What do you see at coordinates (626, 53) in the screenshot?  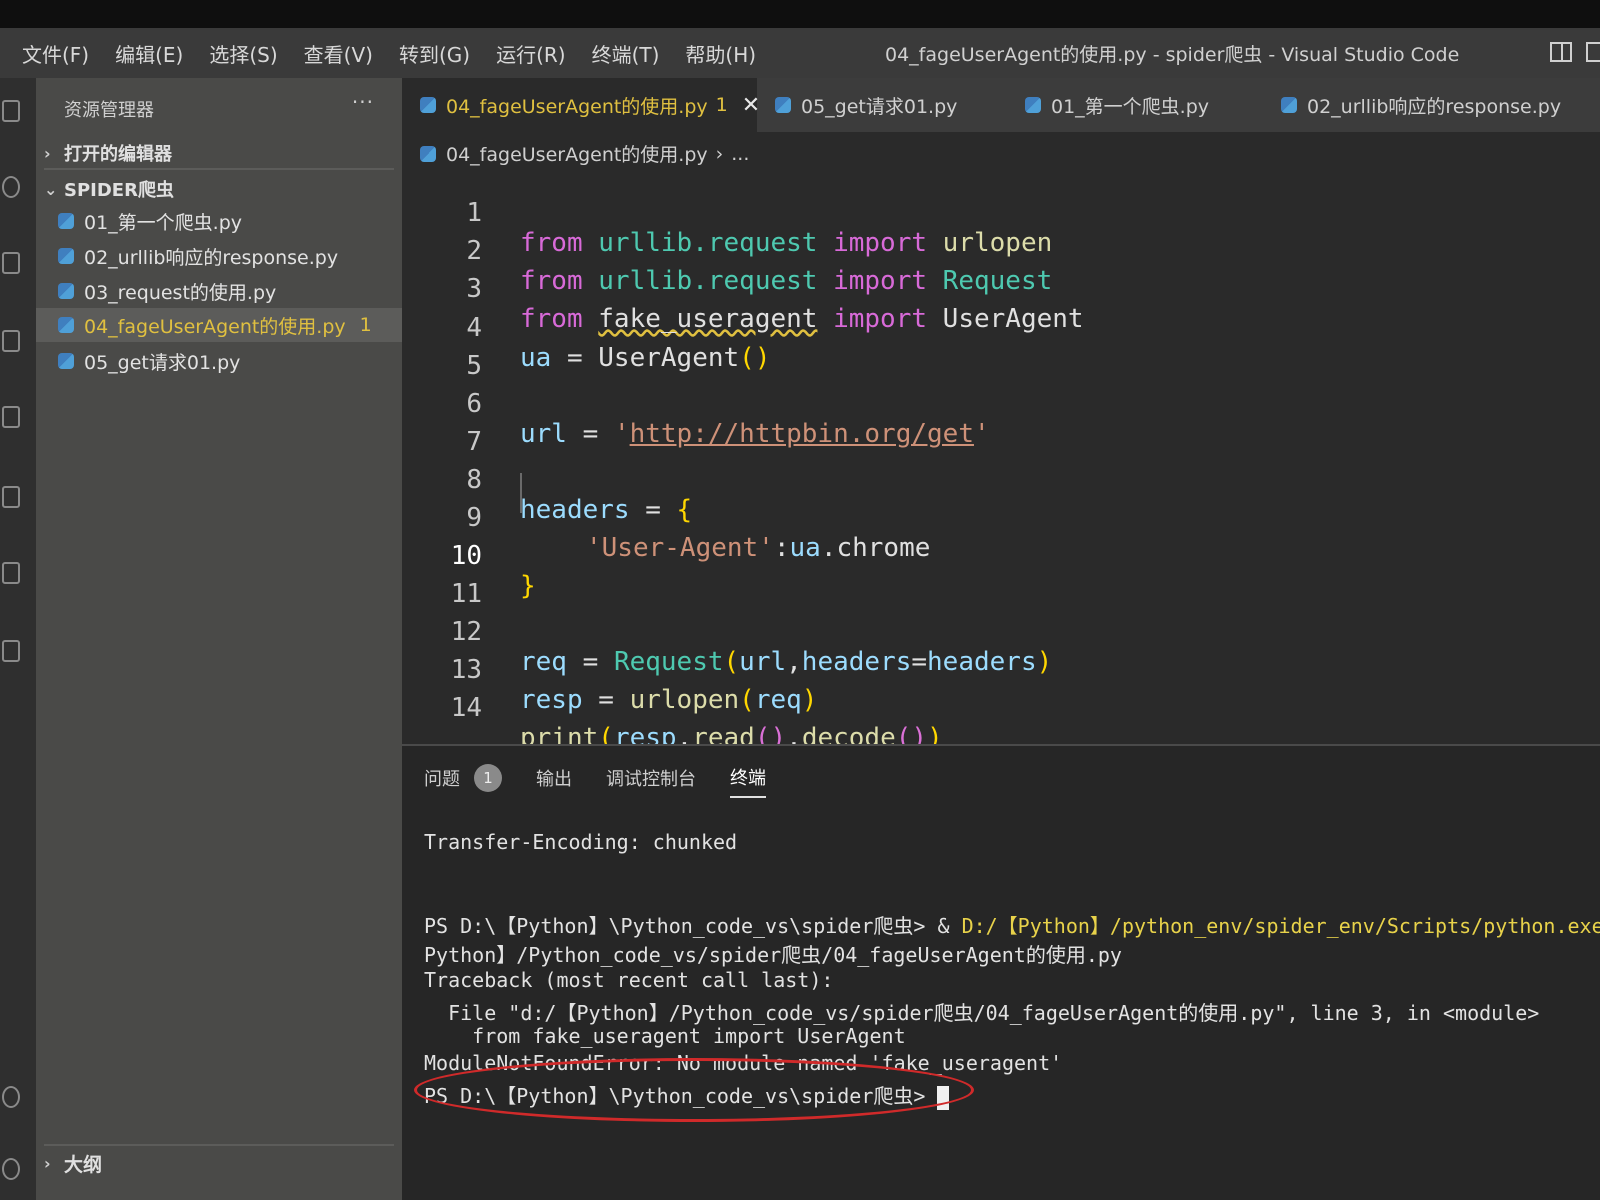 I see `menu-terminal: 终端(T)` at bounding box center [626, 53].